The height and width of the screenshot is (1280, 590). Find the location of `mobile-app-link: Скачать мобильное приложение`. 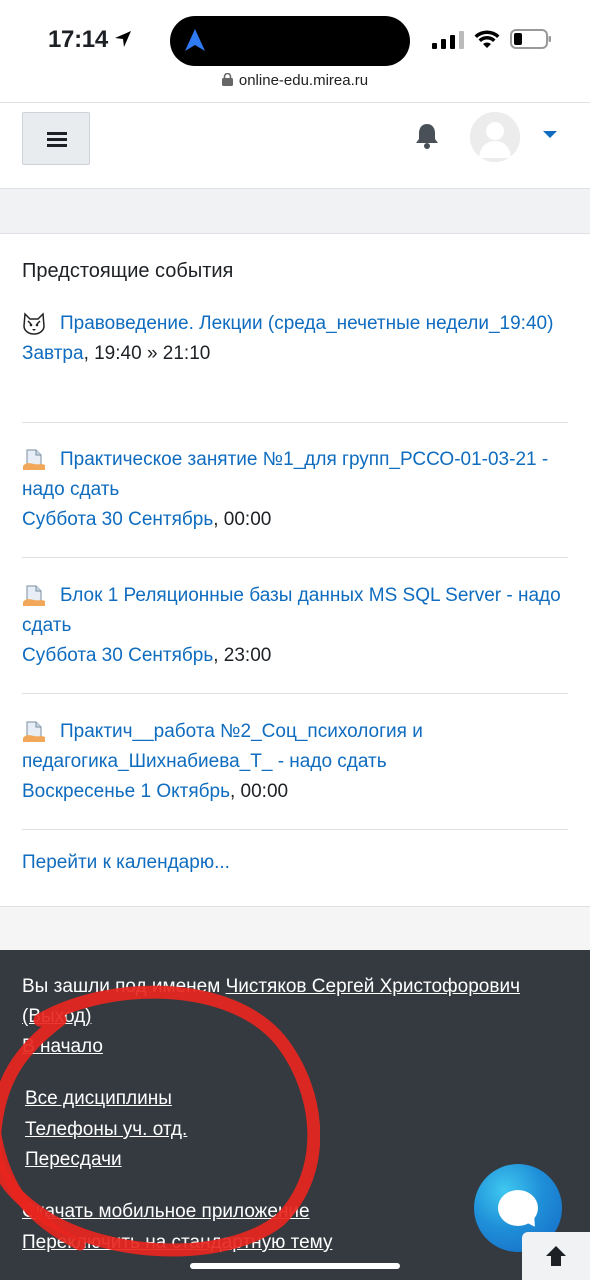

mobile-app-link: Скачать мобильное приложение is located at coordinates (166, 1211).